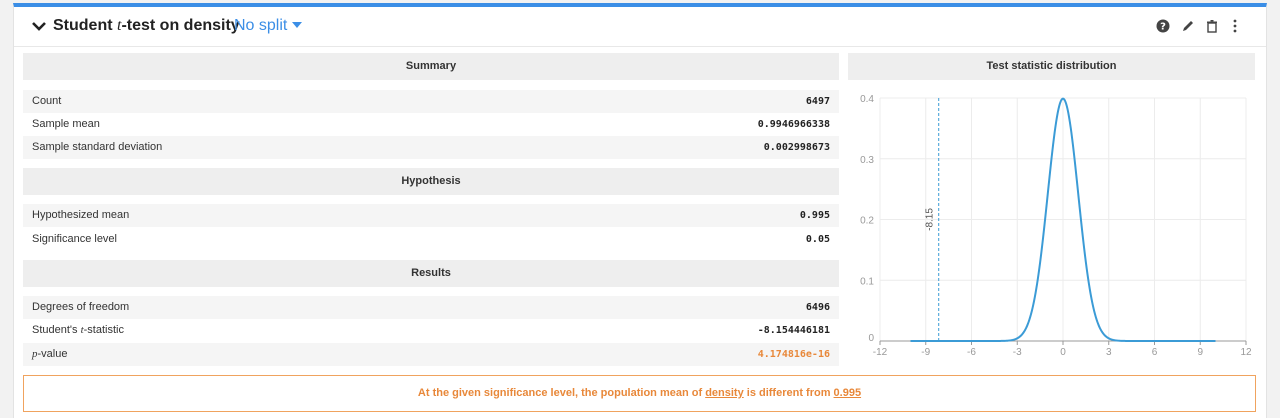 The width and height of the screenshot is (1280, 418). Describe the element at coordinates (1155, 352) in the screenshot. I see `x-tick-label: 6` at that location.